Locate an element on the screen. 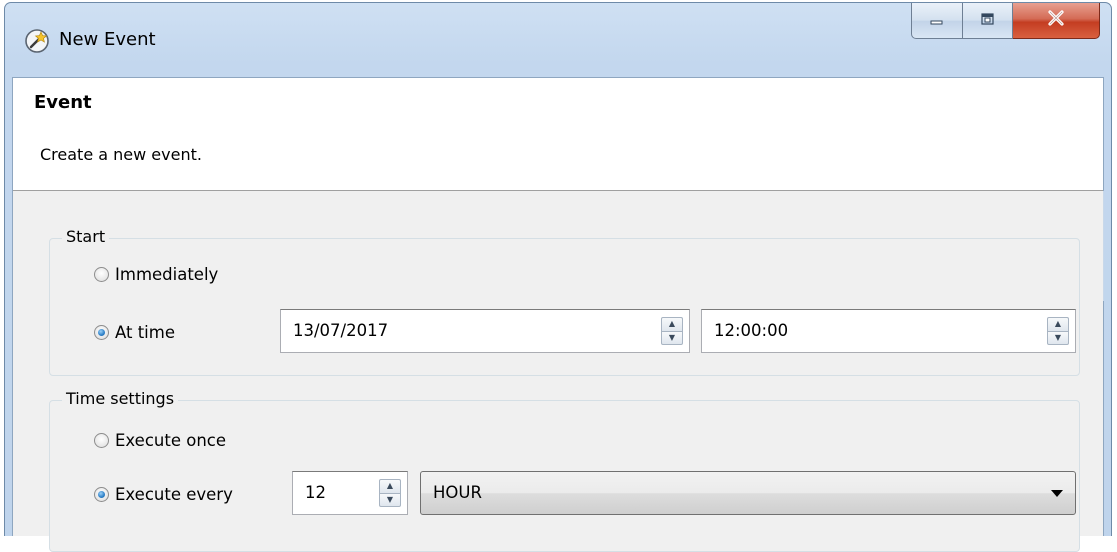  time-value: 12:00:00 is located at coordinates (751, 330).